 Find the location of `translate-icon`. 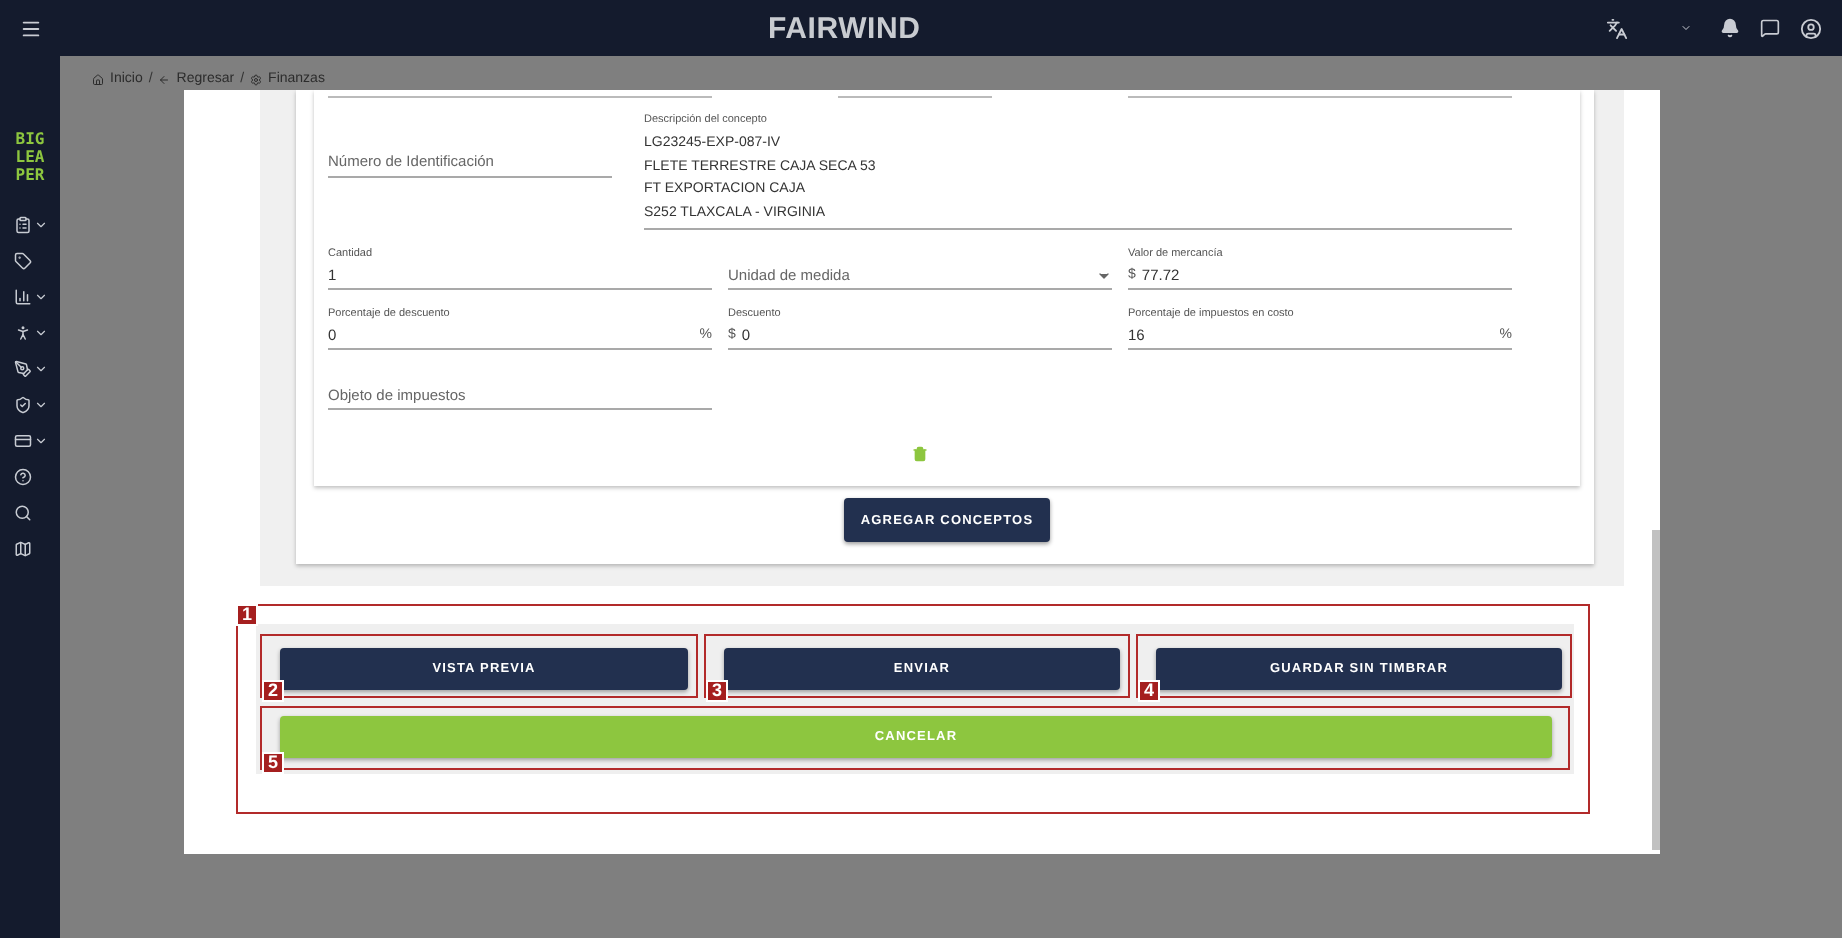

translate-icon is located at coordinates (1617, 28).